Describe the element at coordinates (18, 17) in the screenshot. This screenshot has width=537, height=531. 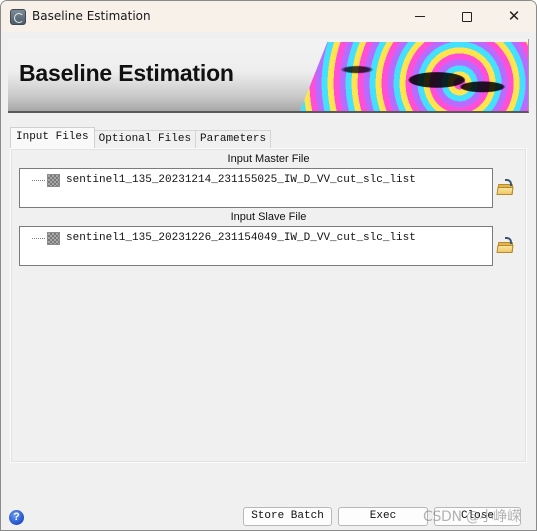
I see `app-logo-icon` at that location.